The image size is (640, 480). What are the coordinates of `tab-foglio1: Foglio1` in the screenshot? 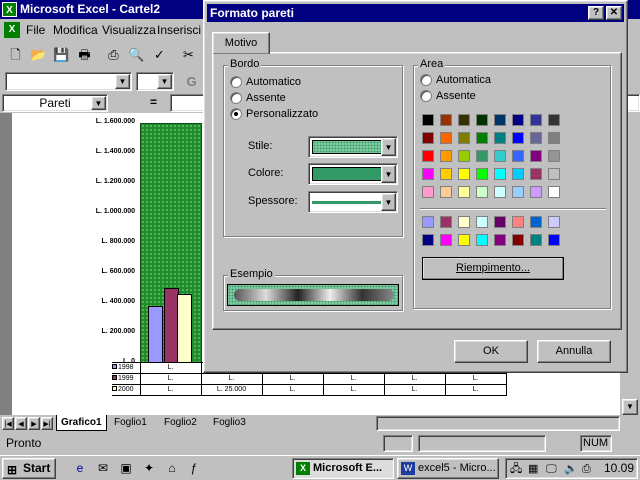 It's located at (130, 423).